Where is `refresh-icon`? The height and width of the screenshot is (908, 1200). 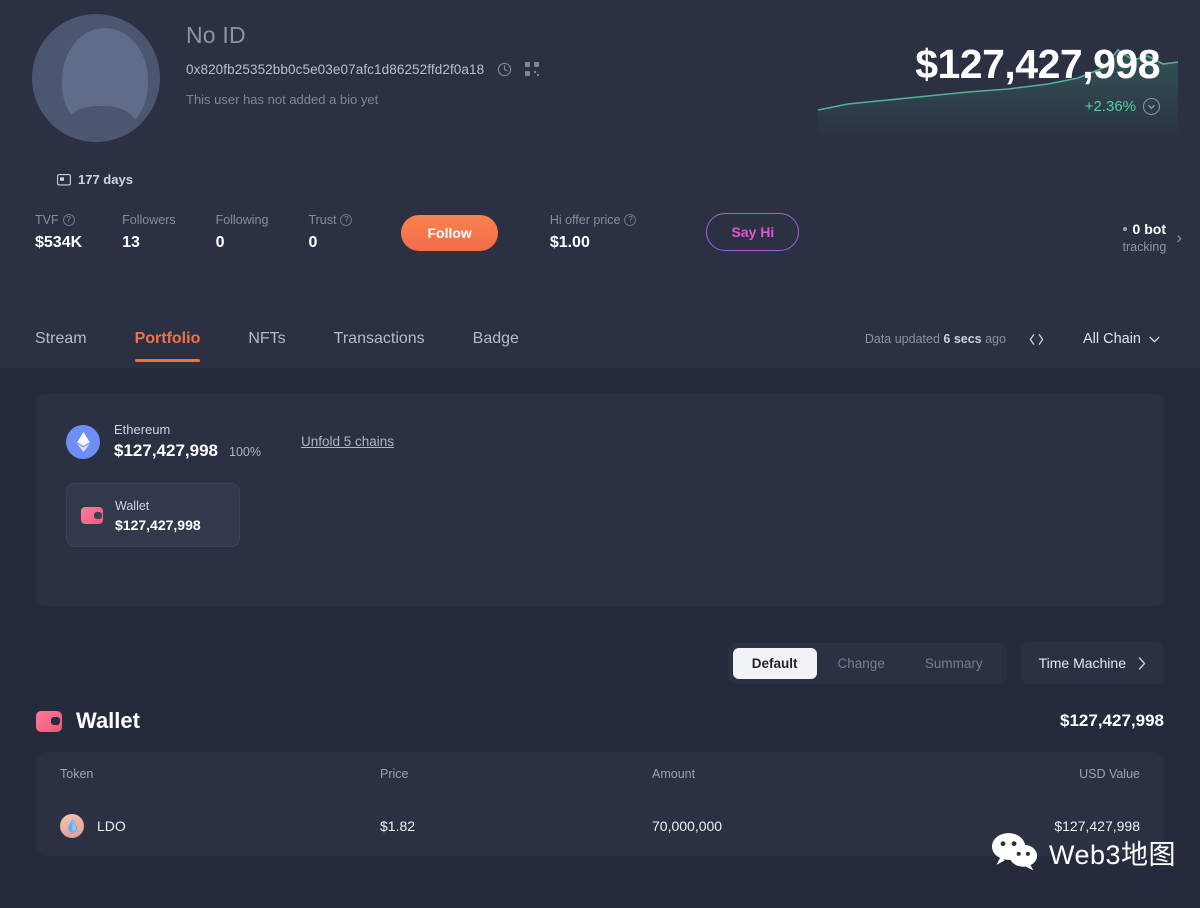
refresh-icon is located at coordinates (1036, 339).